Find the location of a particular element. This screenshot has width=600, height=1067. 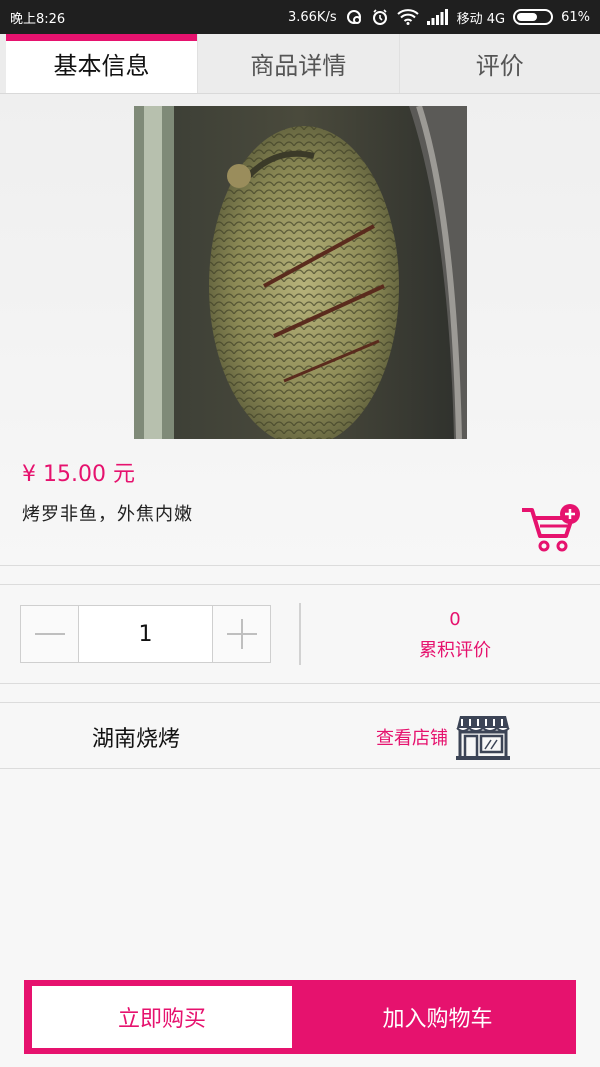

signal-icon is located at coordinates (437, 17).